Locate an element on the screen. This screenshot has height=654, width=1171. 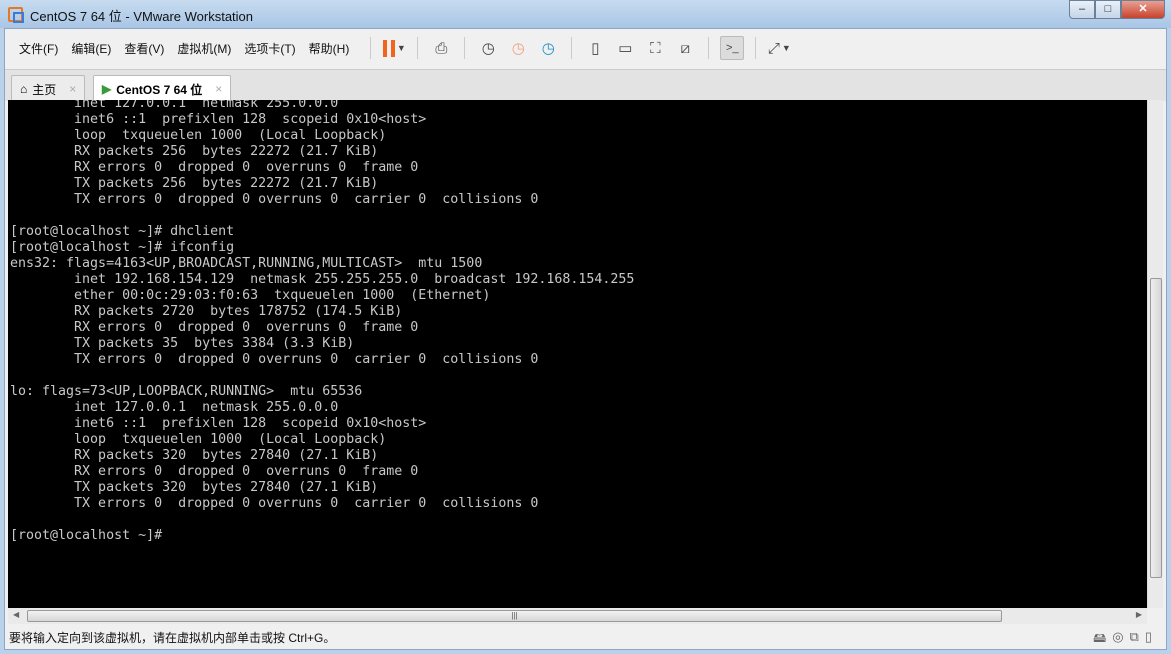
tab-bar: ⌂ 主页 × ▶ CentOS 7 64 位 × is located at coordinates (585, 85).